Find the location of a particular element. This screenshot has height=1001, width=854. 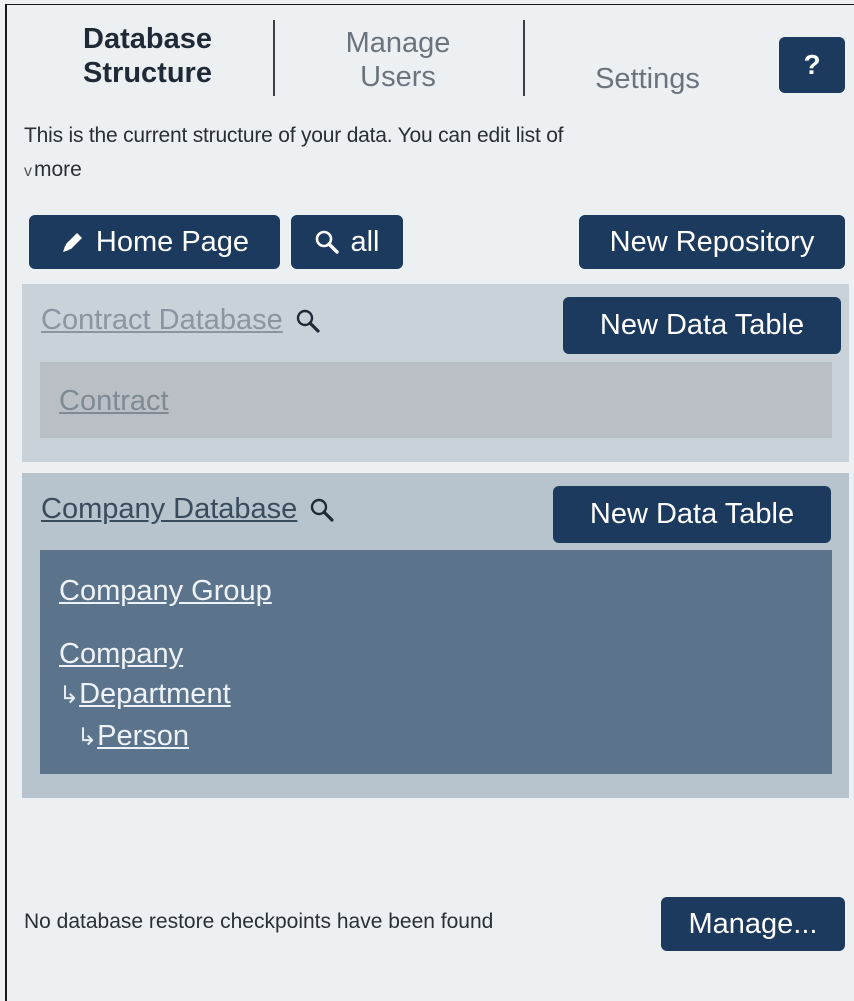

search-all-button: all is located at coordinates (347, 242).